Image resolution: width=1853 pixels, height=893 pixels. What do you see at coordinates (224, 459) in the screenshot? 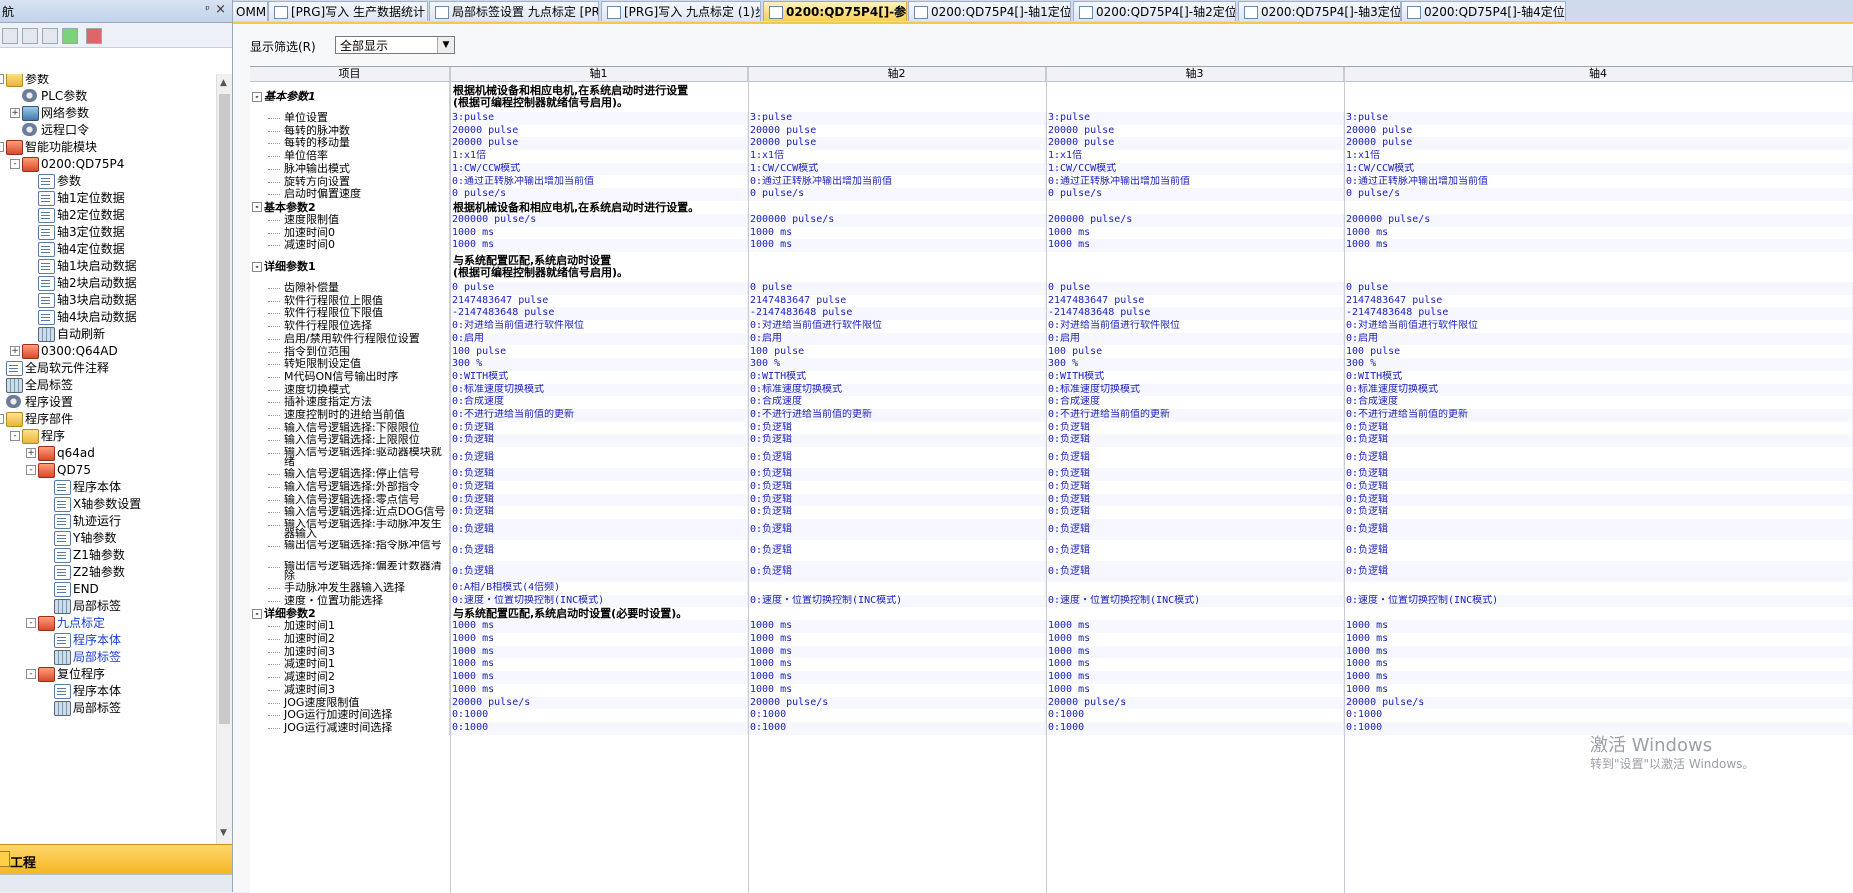
I see `nav-scrollbar: ▲ ▼` at bounding box center [224, 459].